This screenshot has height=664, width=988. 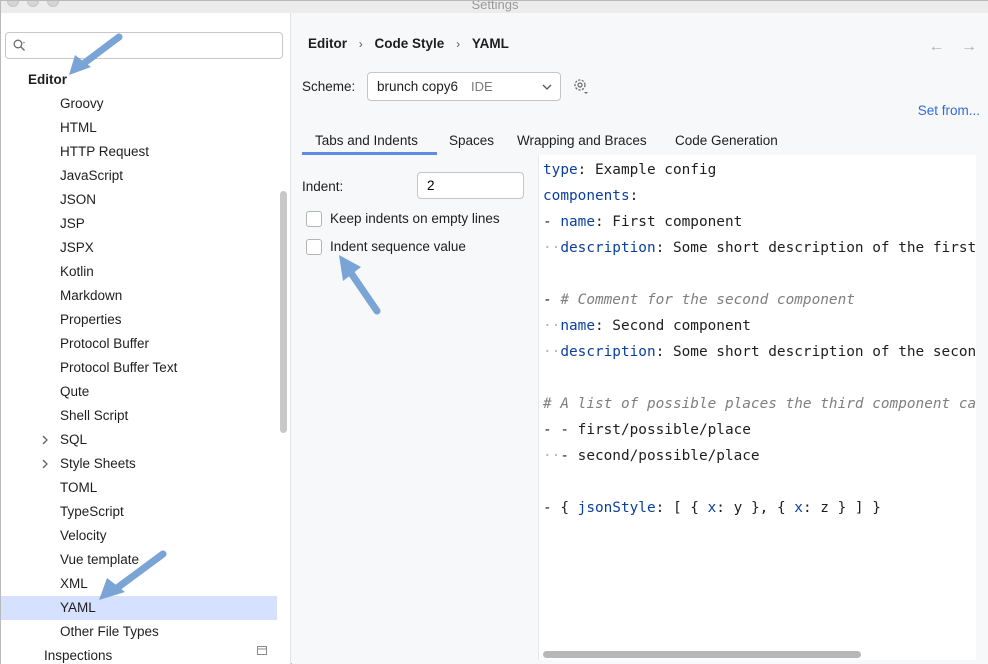 What do you see at coordinates (581, 86) in the screenshot?
I see `gear-icon` at bounding box center [581, 86].